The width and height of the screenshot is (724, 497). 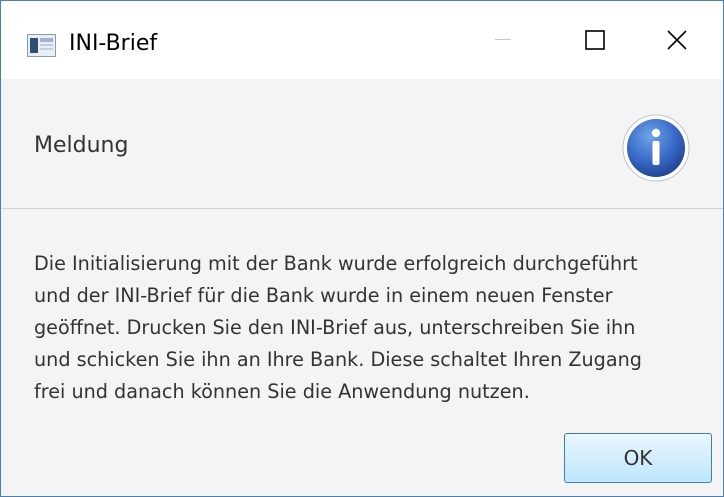 I want to click on maximize-icon, so click(x=595, y=40).